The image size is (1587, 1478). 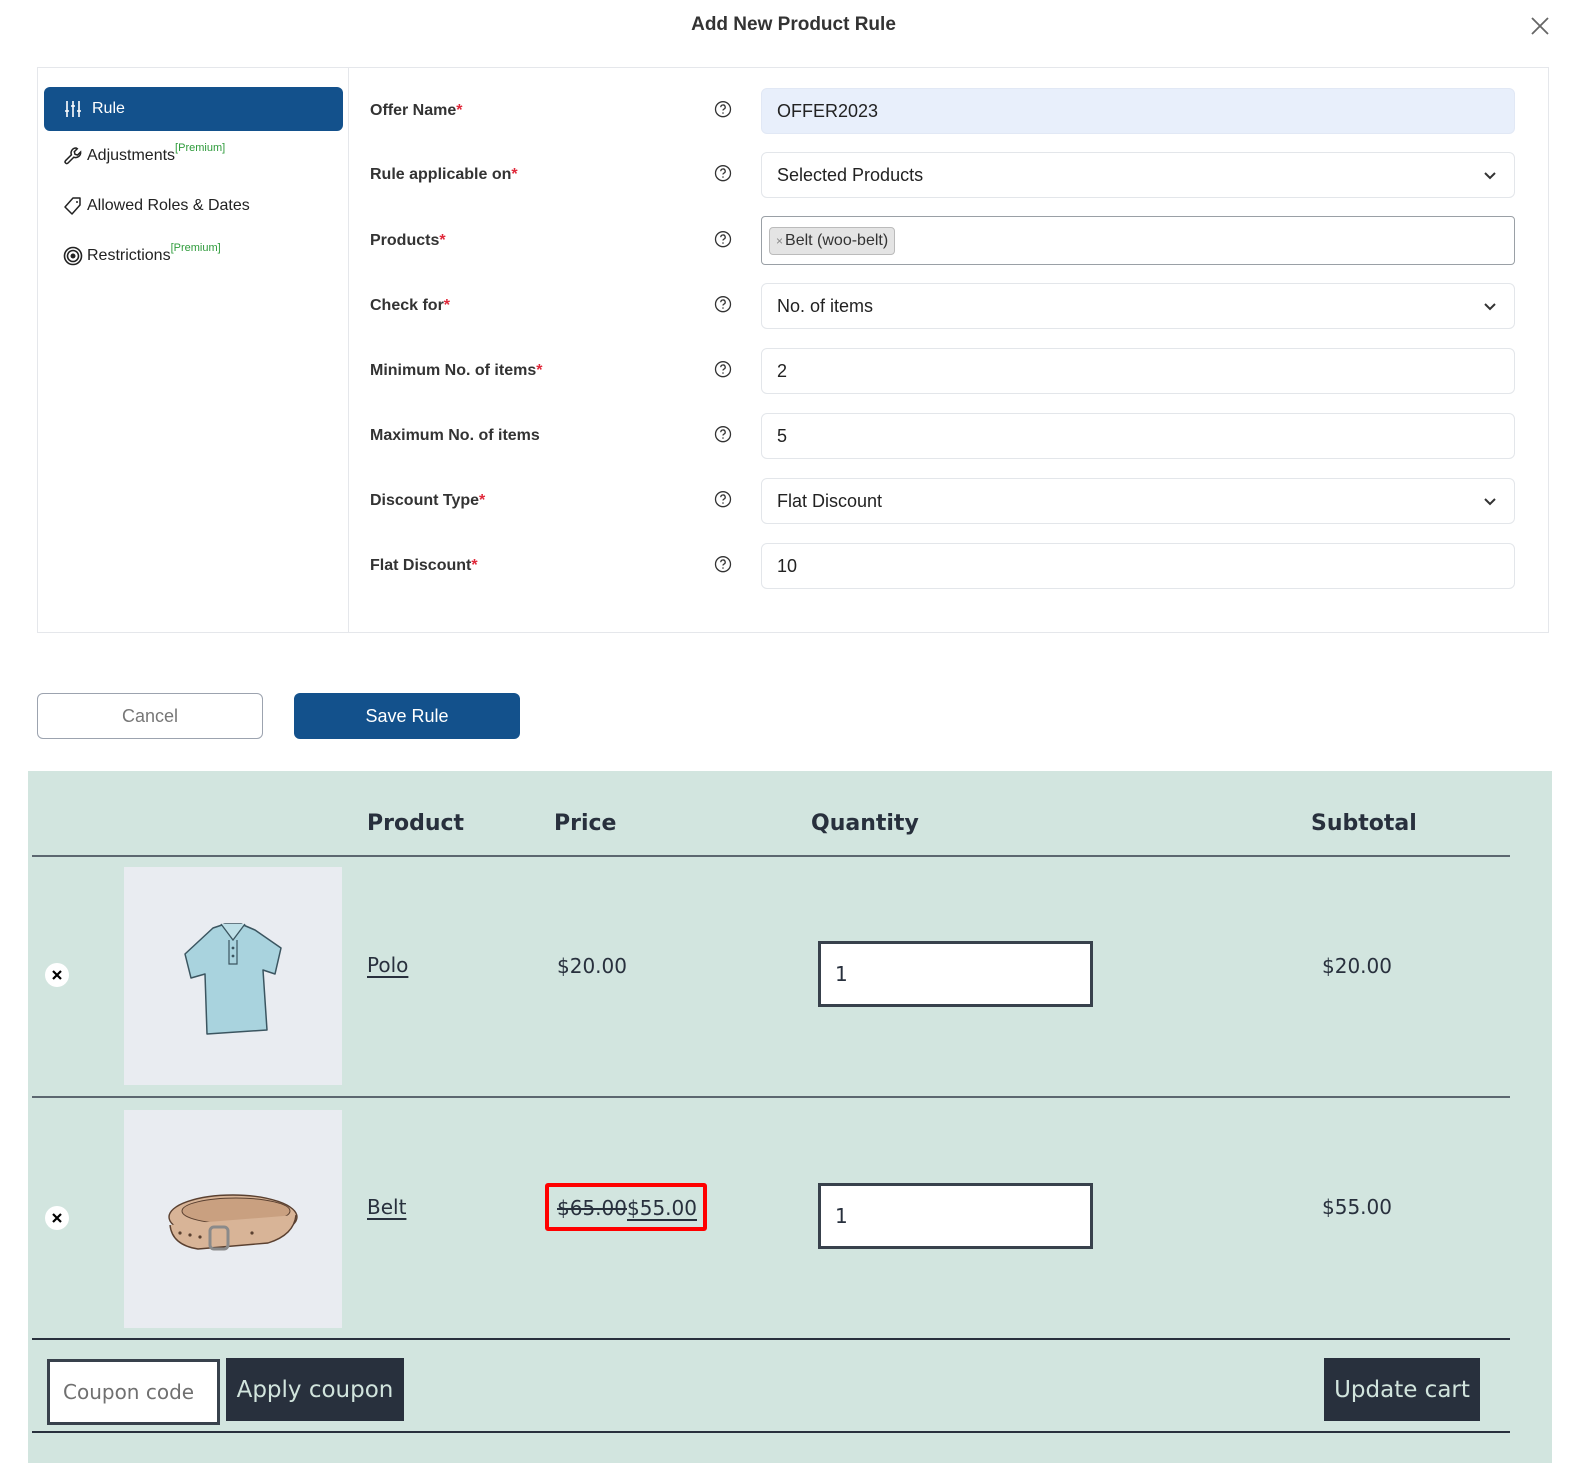 I want to click on header-subtotal: Subtotal, so click(x=1364, y=823).